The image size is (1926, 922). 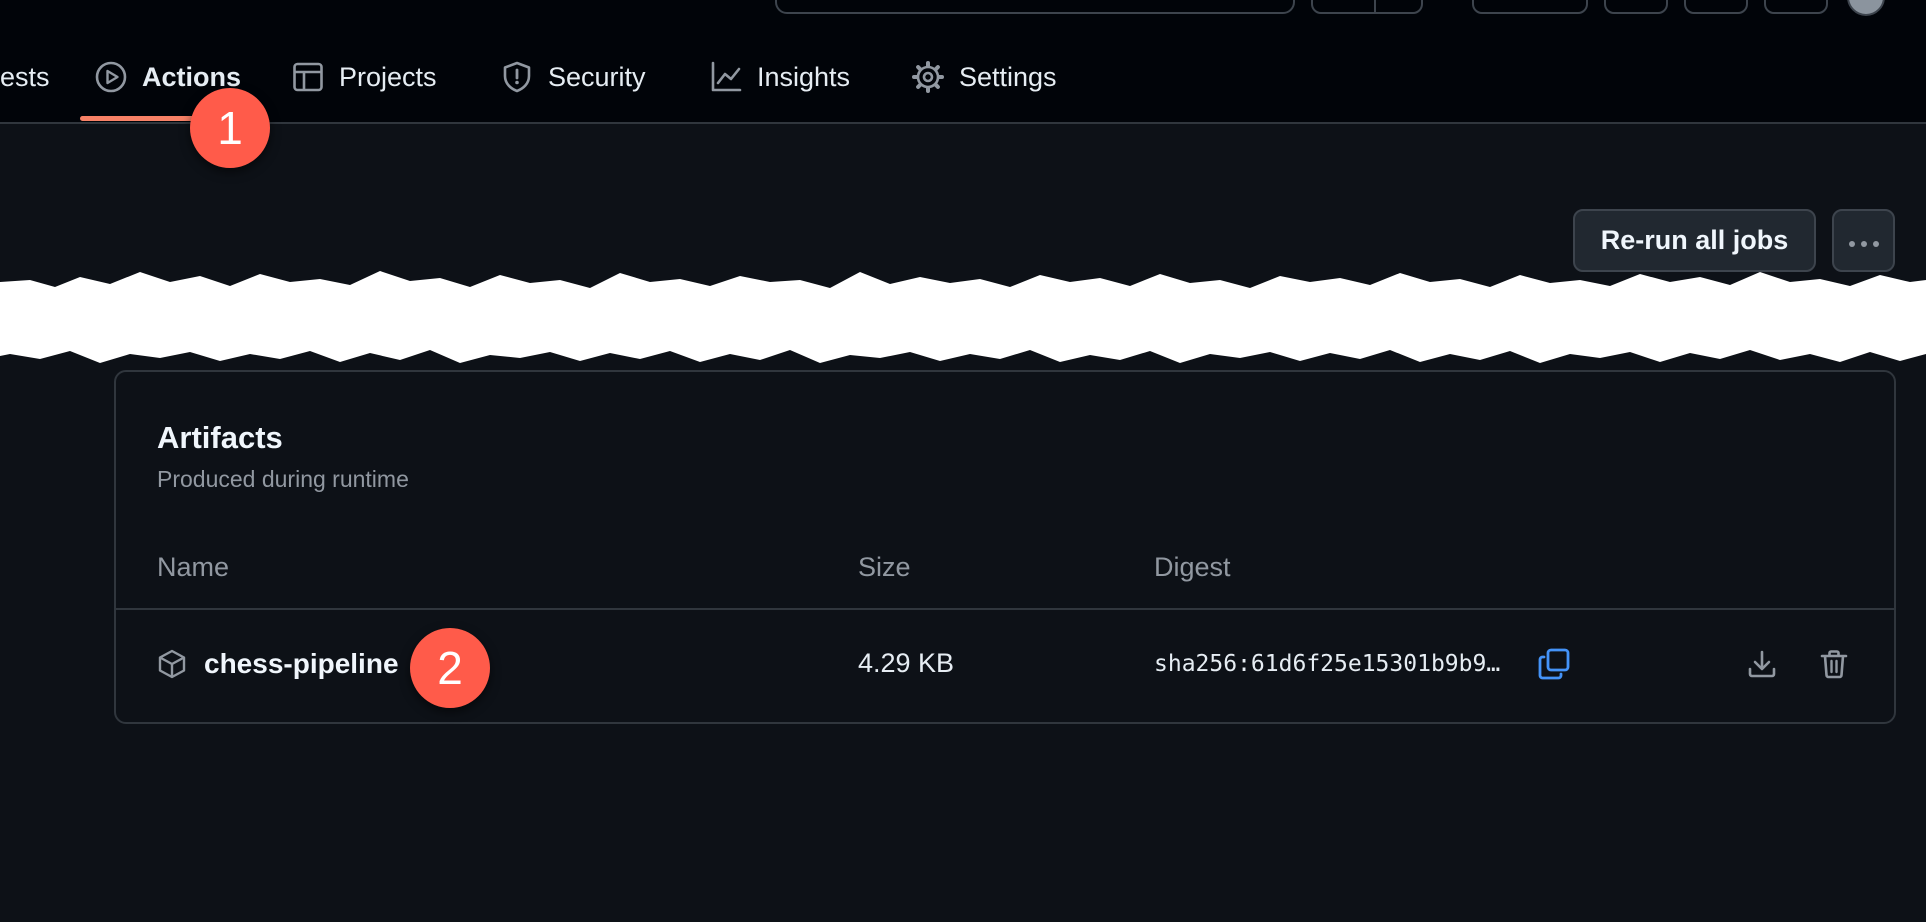 I want to click on header-control-c, so click(x=1716, y=7).